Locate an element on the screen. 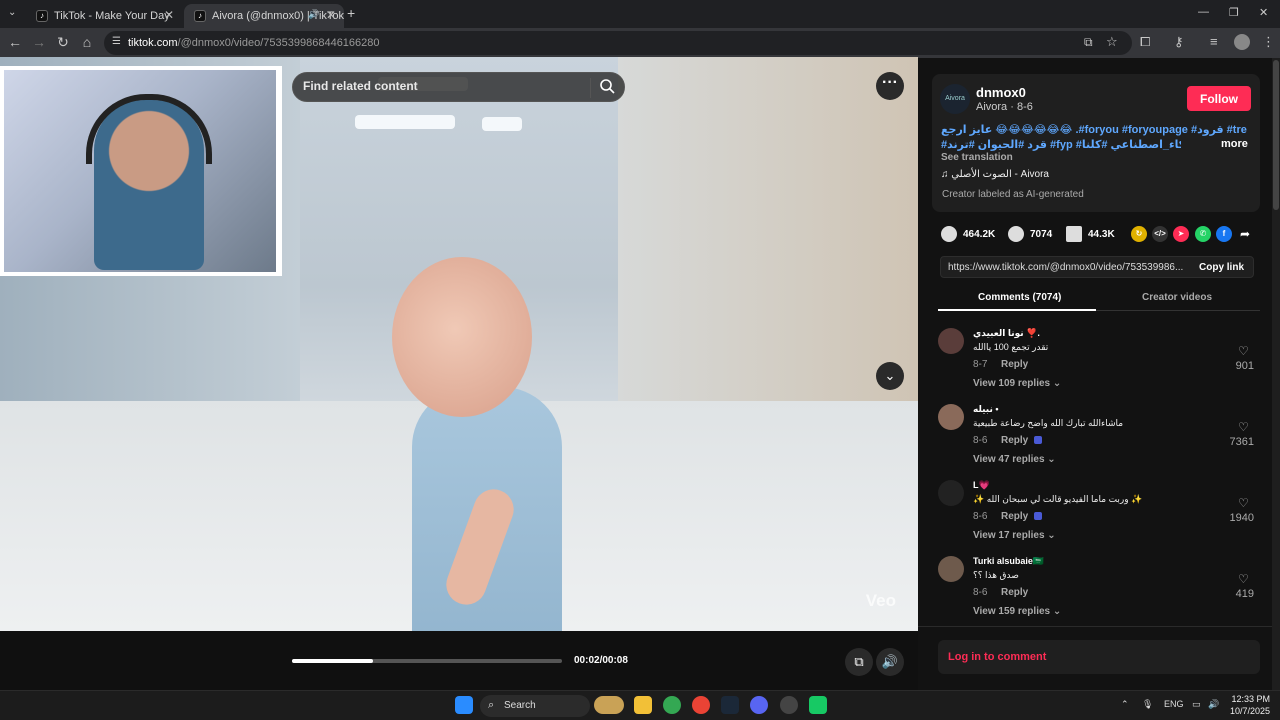 The image size is (1280, 720). share-arrow-icon: ➦ is located at coordinates (1245, 234).